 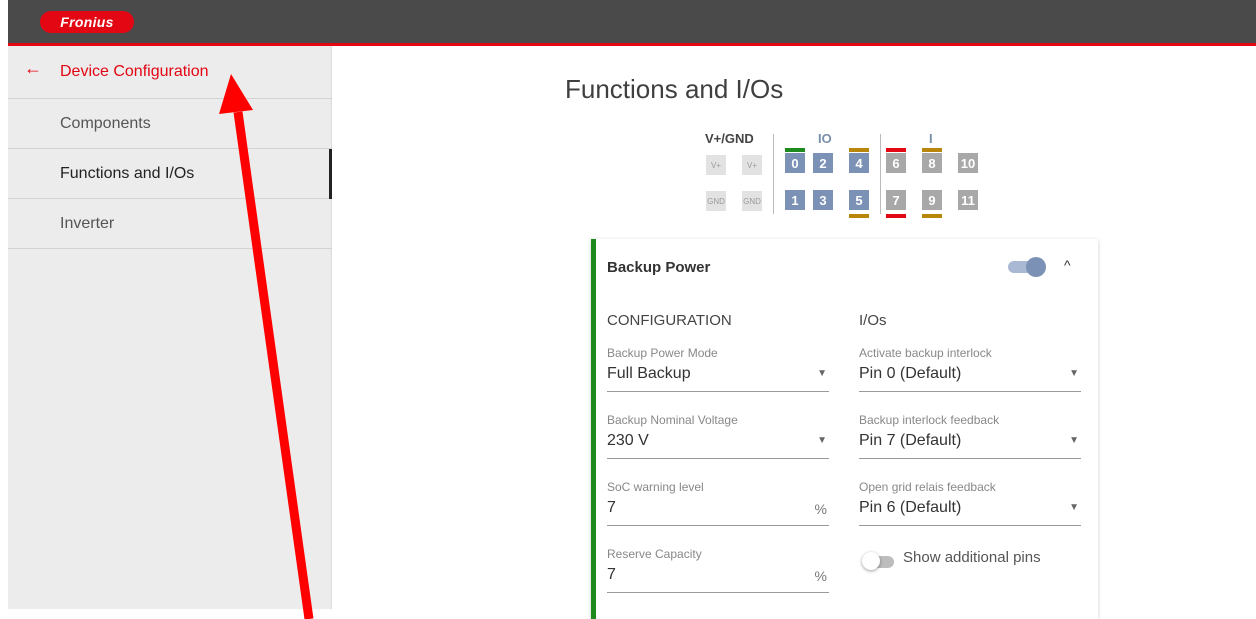 I want to click on annotation-arrow-head, so click(x=236, y=94).